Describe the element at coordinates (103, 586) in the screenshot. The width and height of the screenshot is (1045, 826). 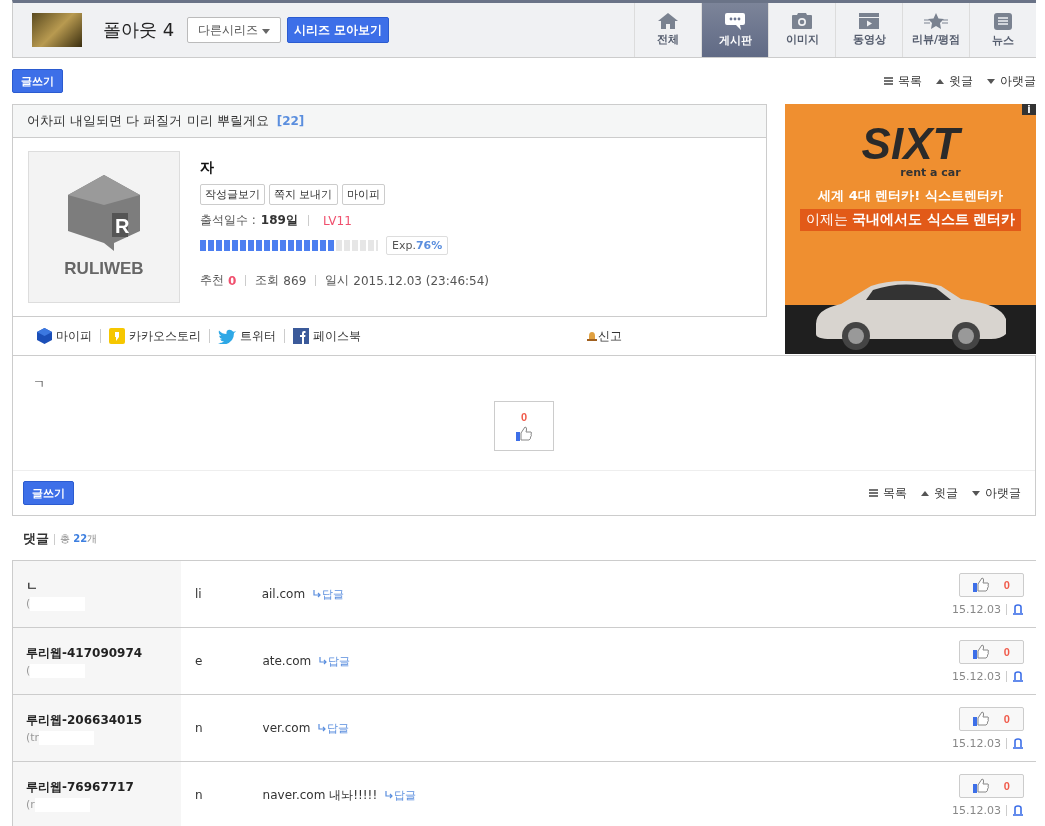
I see `commenter-name: ㄴ` at that location.